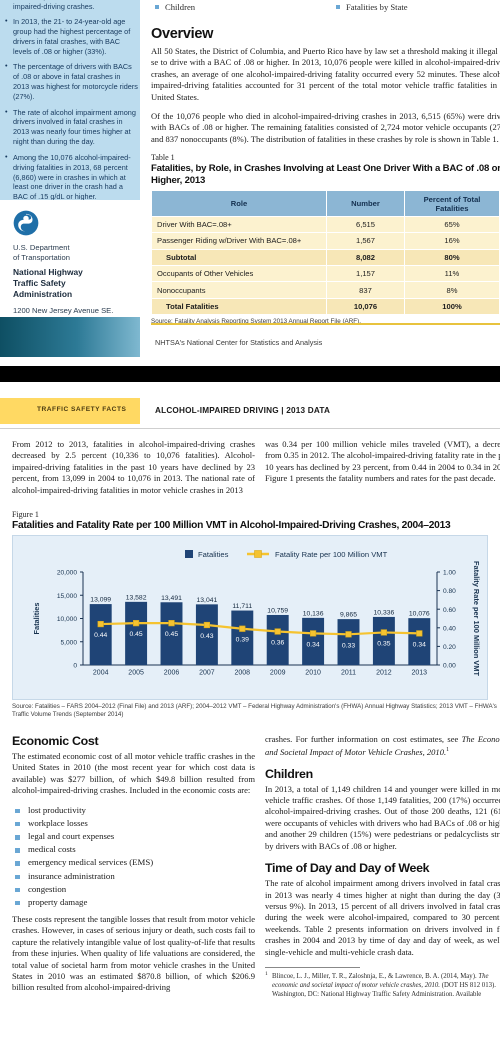 Image resolution: width=500 pixels, height=1056 pixels. I want to click on line-value-label: 0.33, so click(348, 645).